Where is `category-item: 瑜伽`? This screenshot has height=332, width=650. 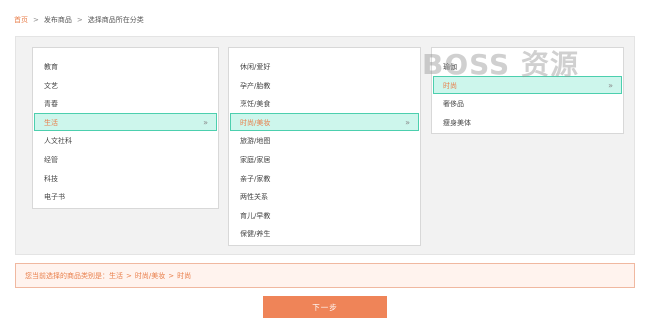
category-item: 瑜伽 is located at coordinates (527, 66).